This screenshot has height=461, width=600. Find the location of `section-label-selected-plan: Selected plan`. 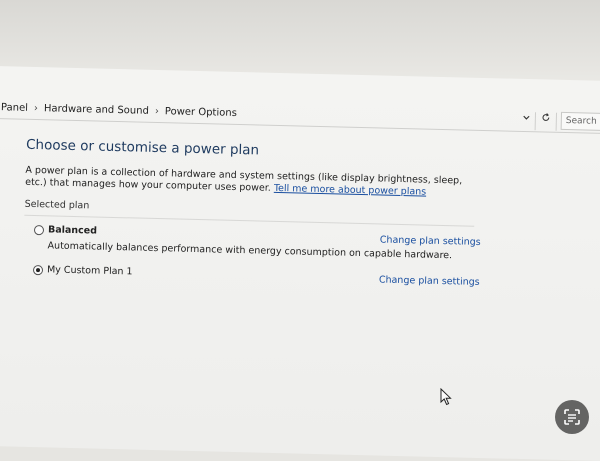

section-label-selected-plan: Selected plan is located at coordinates (249, 213).